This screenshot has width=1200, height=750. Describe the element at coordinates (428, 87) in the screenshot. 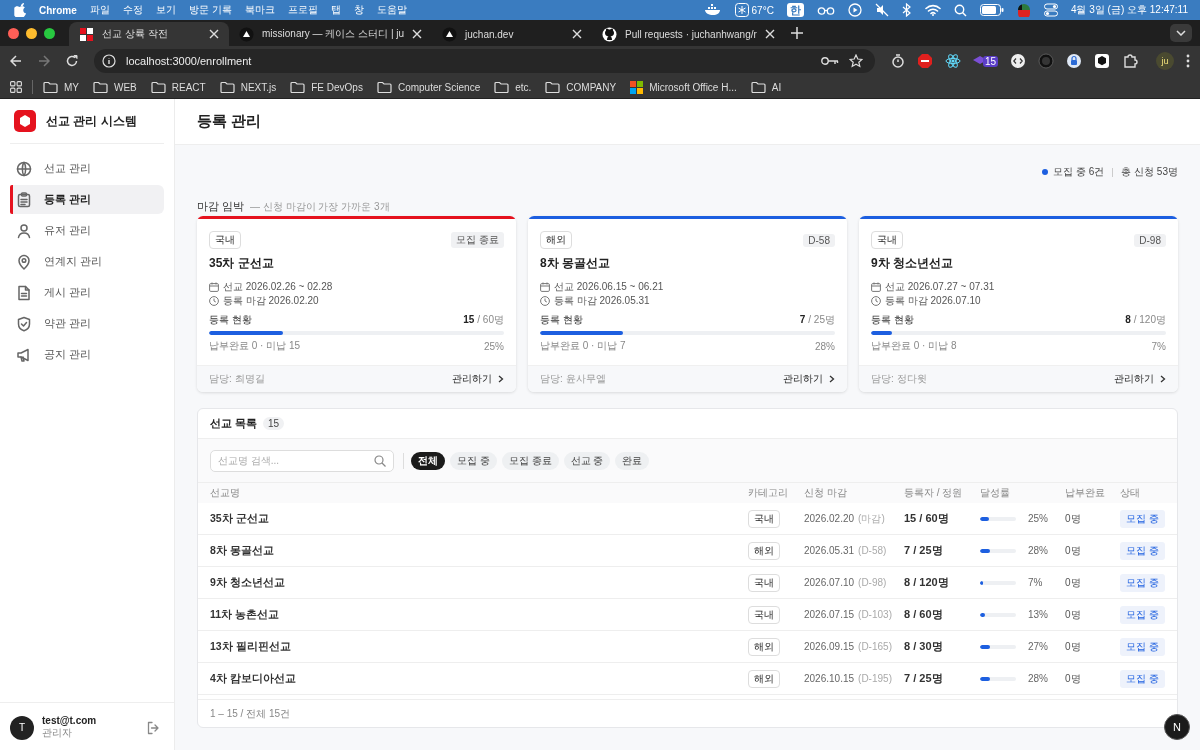

I see `bookmark: Computer Science` at that location.